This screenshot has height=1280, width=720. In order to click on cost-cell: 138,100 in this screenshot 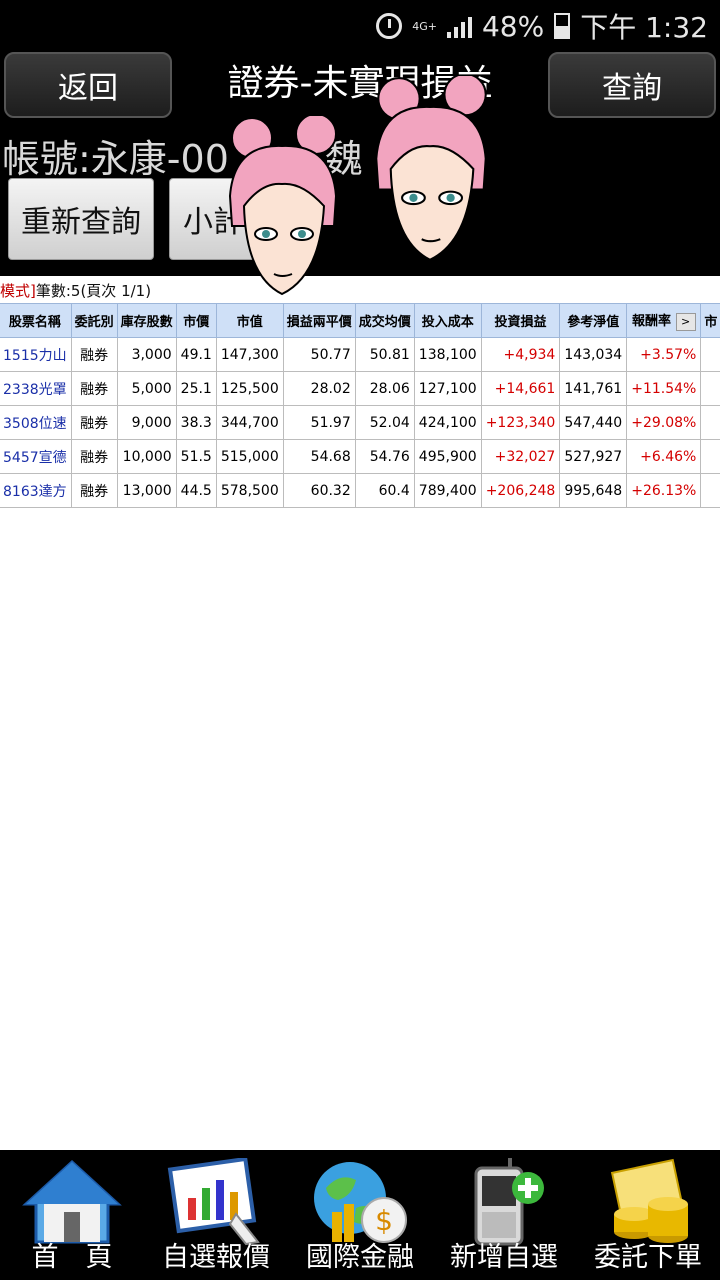, I will do `click(447, 354)`.